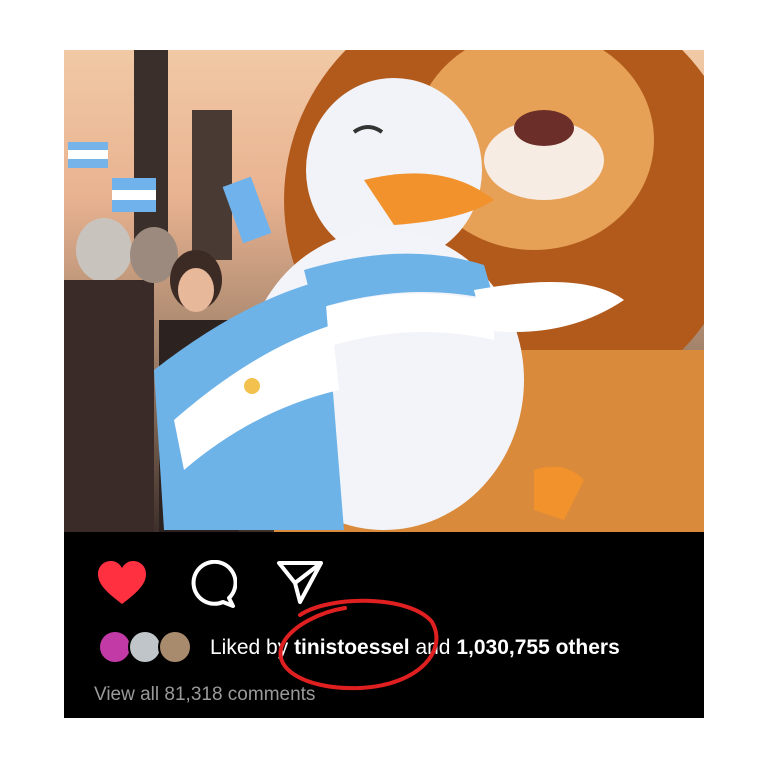  I want to click on person-1-head, so click(104, 250).